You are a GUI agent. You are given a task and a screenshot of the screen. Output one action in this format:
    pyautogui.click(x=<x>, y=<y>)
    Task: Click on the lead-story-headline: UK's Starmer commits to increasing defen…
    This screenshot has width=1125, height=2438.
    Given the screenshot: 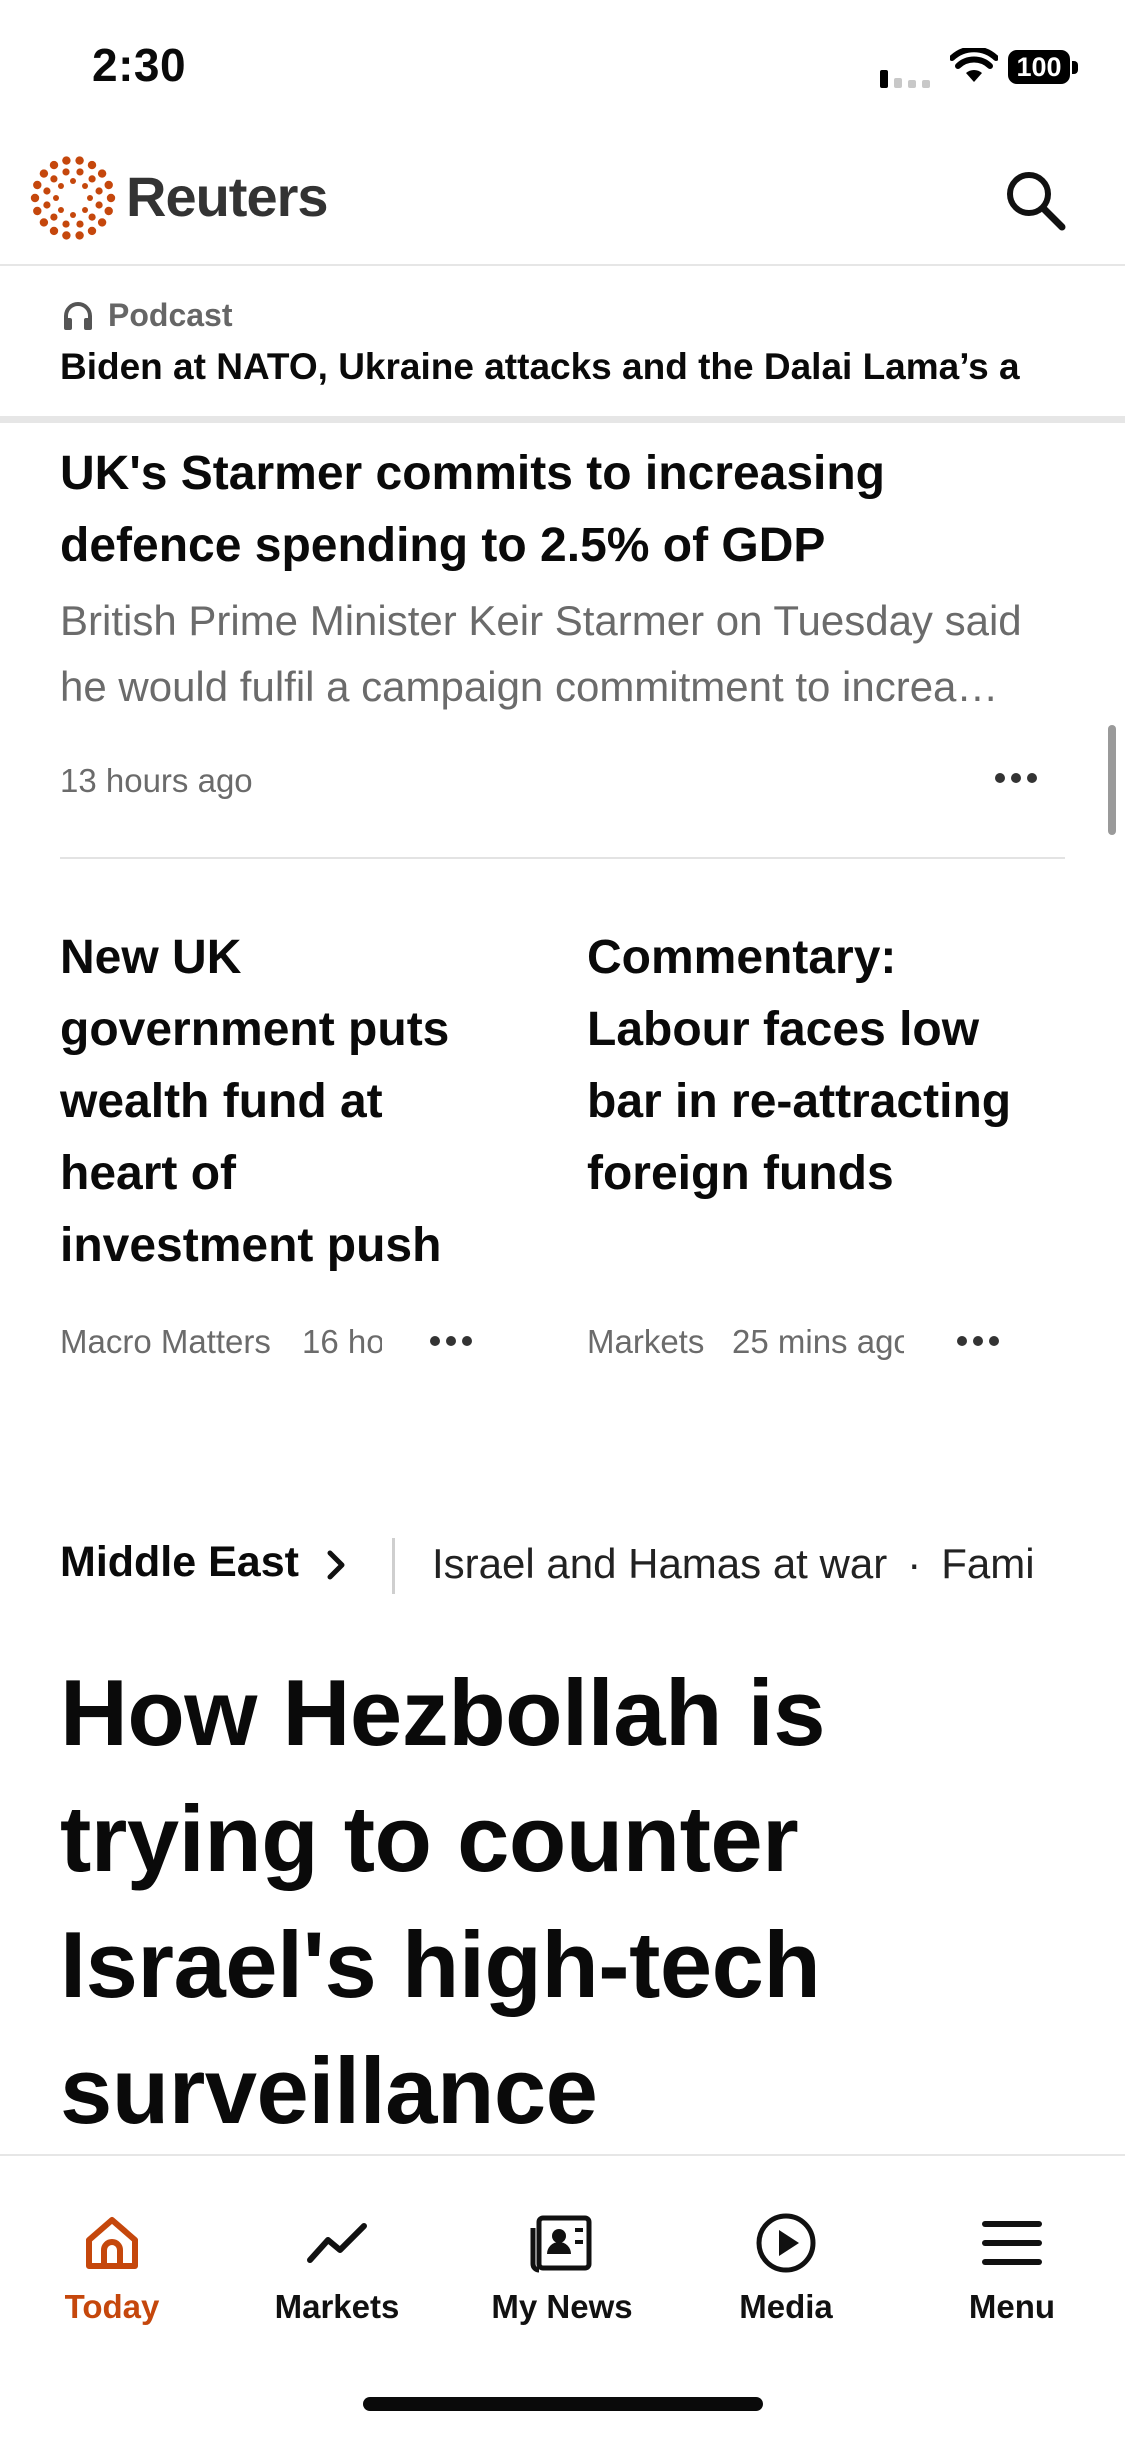 What is the action you would take?
    pyautogui.click(x=565, y=510)
    